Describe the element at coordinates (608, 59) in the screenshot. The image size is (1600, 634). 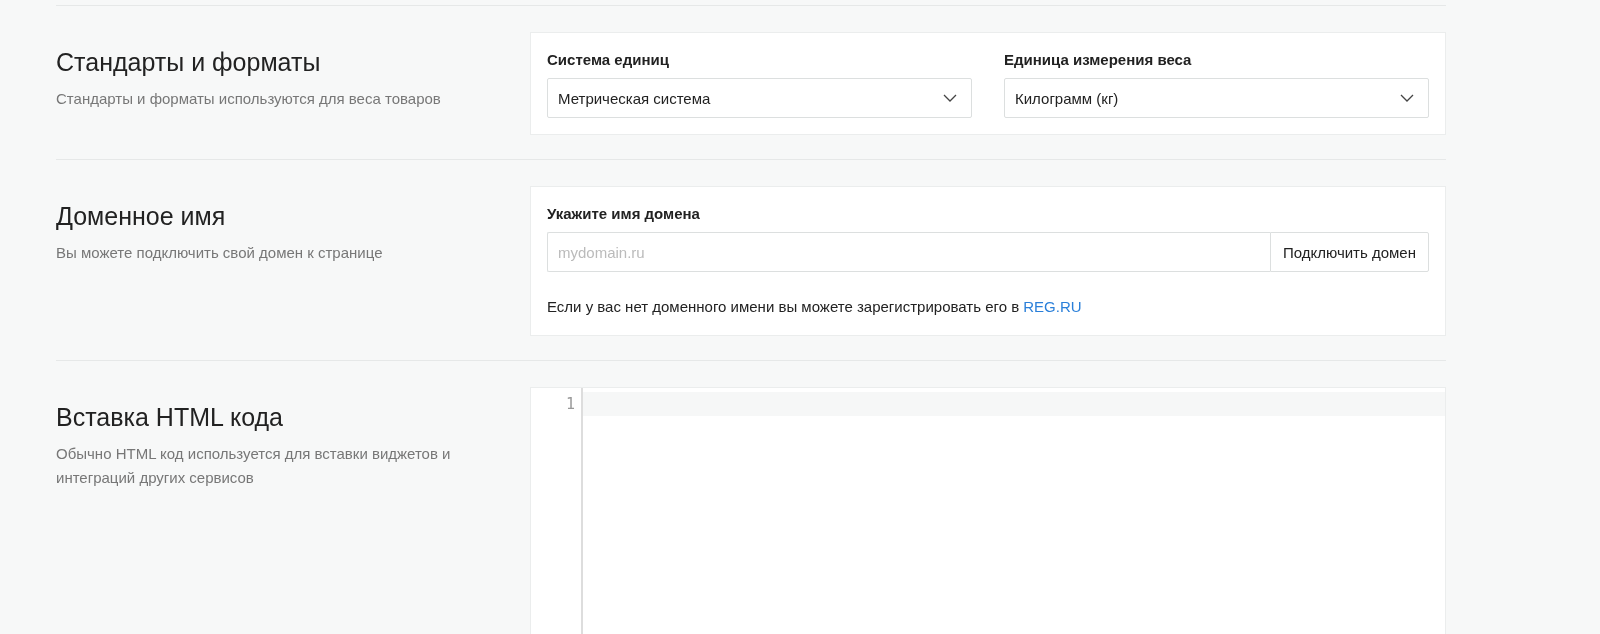
I see `field-label: Система единиц` at that location.